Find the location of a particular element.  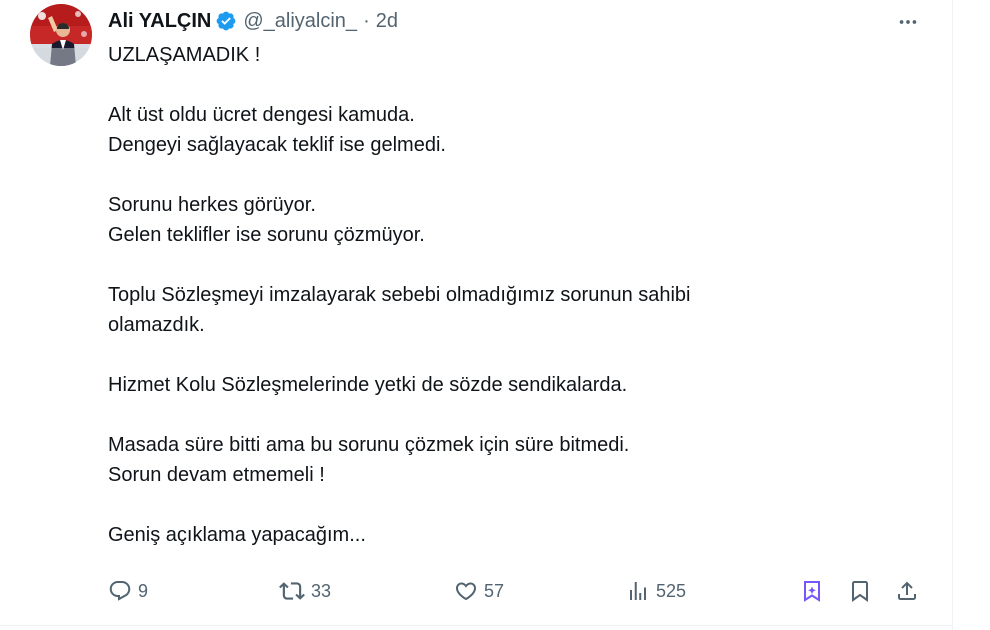

author-name: Ali YALÇIN is located at coordinates (159, 21).